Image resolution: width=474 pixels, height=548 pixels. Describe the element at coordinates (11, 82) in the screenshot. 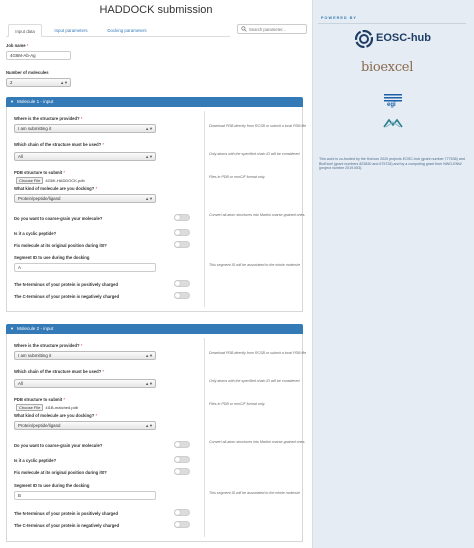

I see `molecules-count-value: 2` at that location.